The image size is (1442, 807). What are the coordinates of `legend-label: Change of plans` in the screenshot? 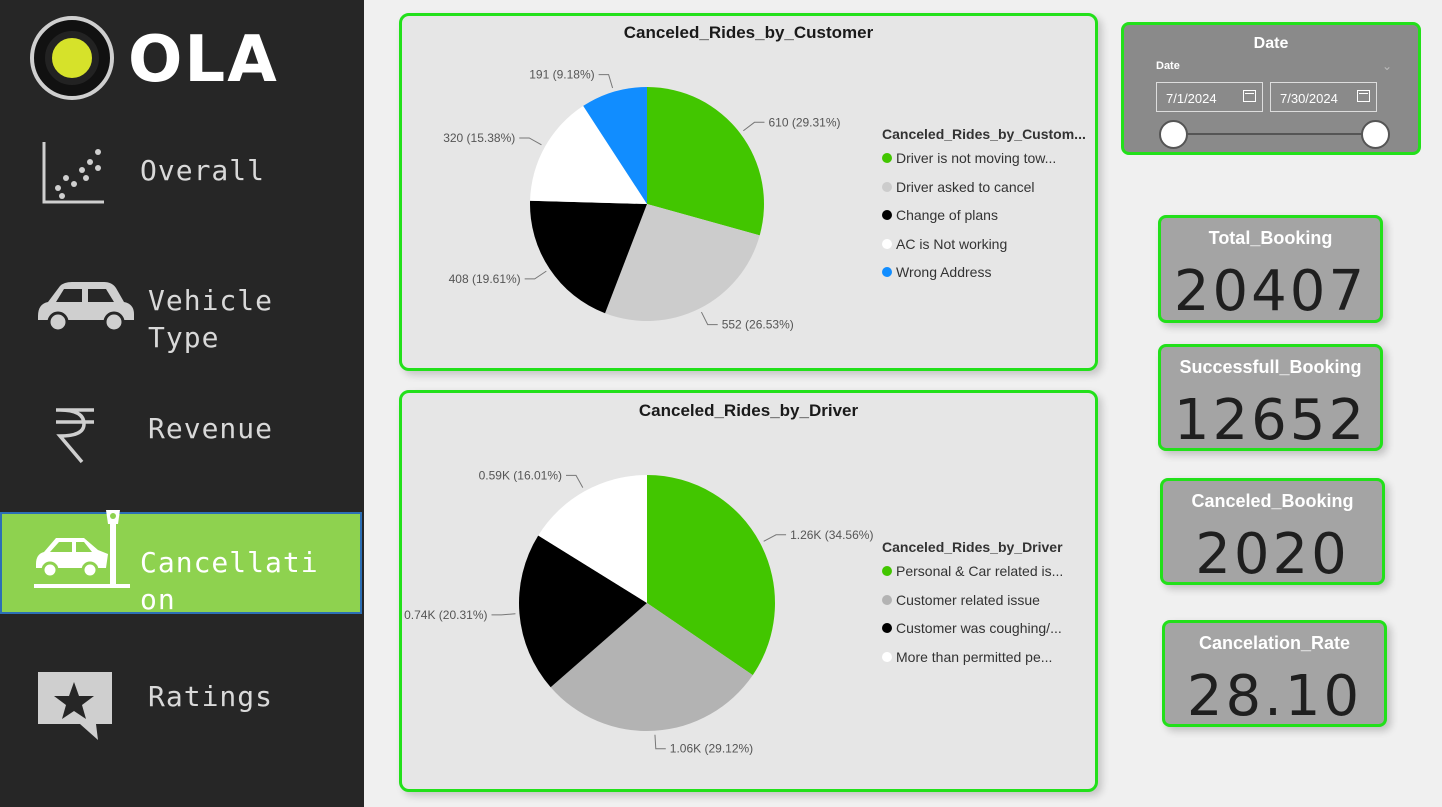 It's located at (947, 215).